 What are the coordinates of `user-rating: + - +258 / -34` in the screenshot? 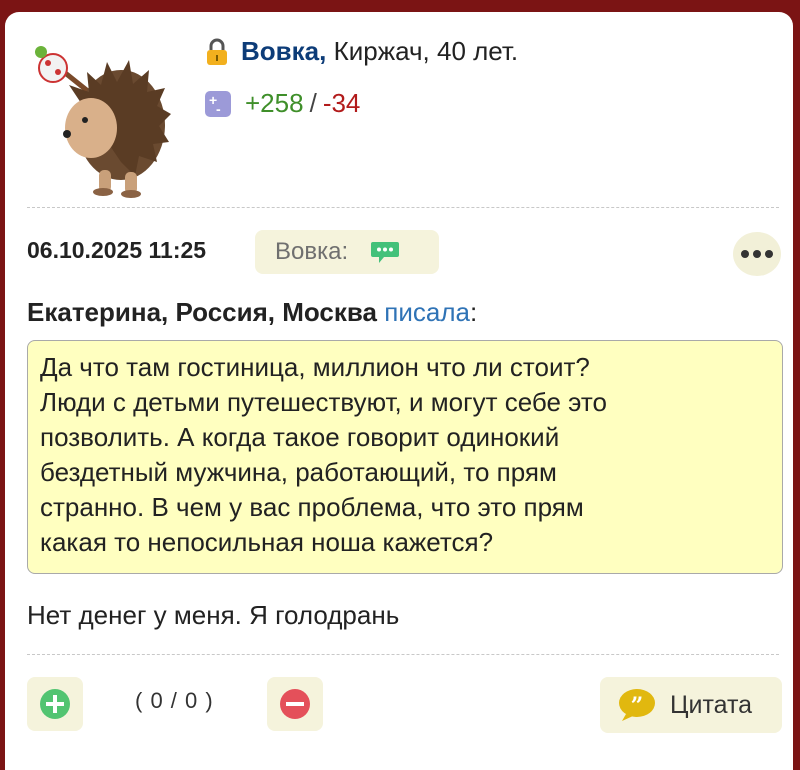 It's located at (282, 103).